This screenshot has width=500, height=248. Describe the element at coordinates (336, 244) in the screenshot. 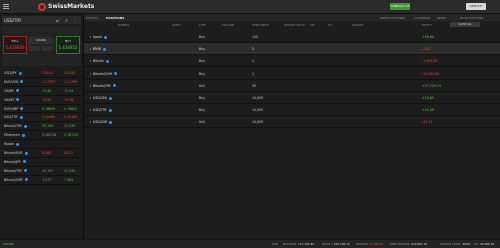

I see `equity: EQUITY: 222,720.15` at that location.